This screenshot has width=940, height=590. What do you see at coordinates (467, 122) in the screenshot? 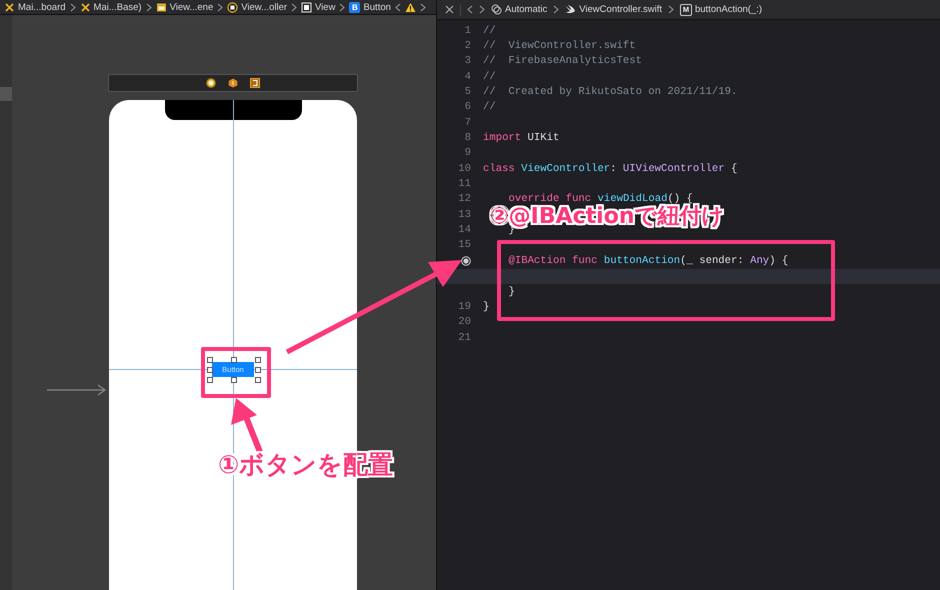
I see `line-number: 7` at bounding box center [467, 122].